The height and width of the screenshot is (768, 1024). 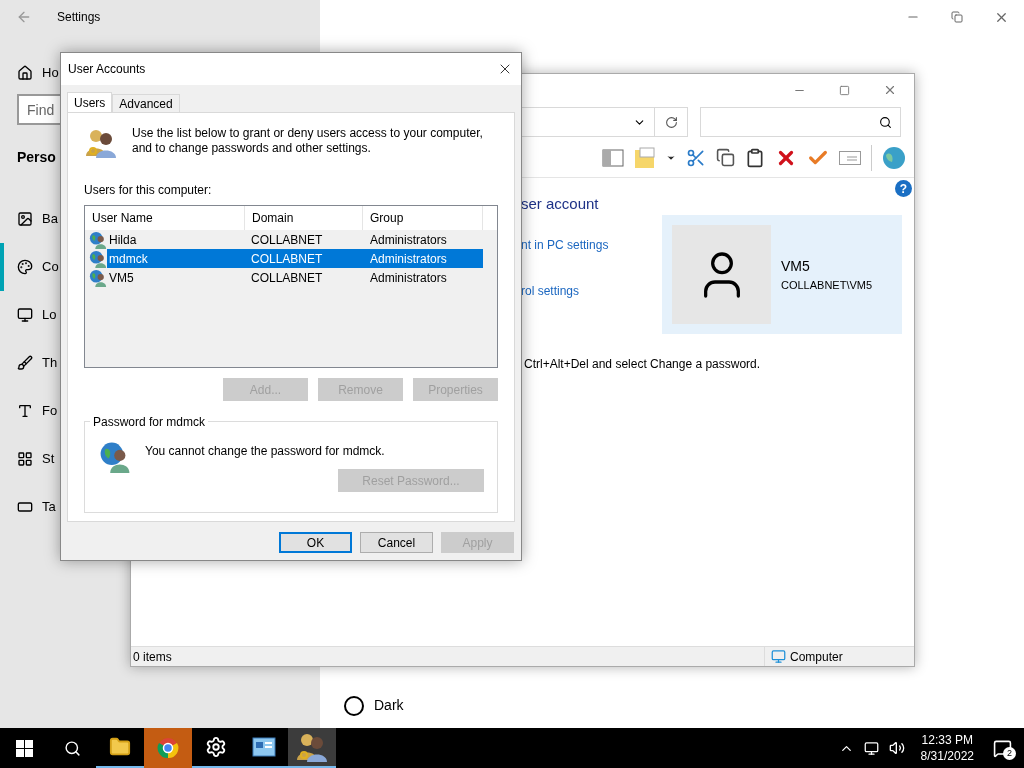 I want to click on window-title: Settings, so click(x=79, y=17).